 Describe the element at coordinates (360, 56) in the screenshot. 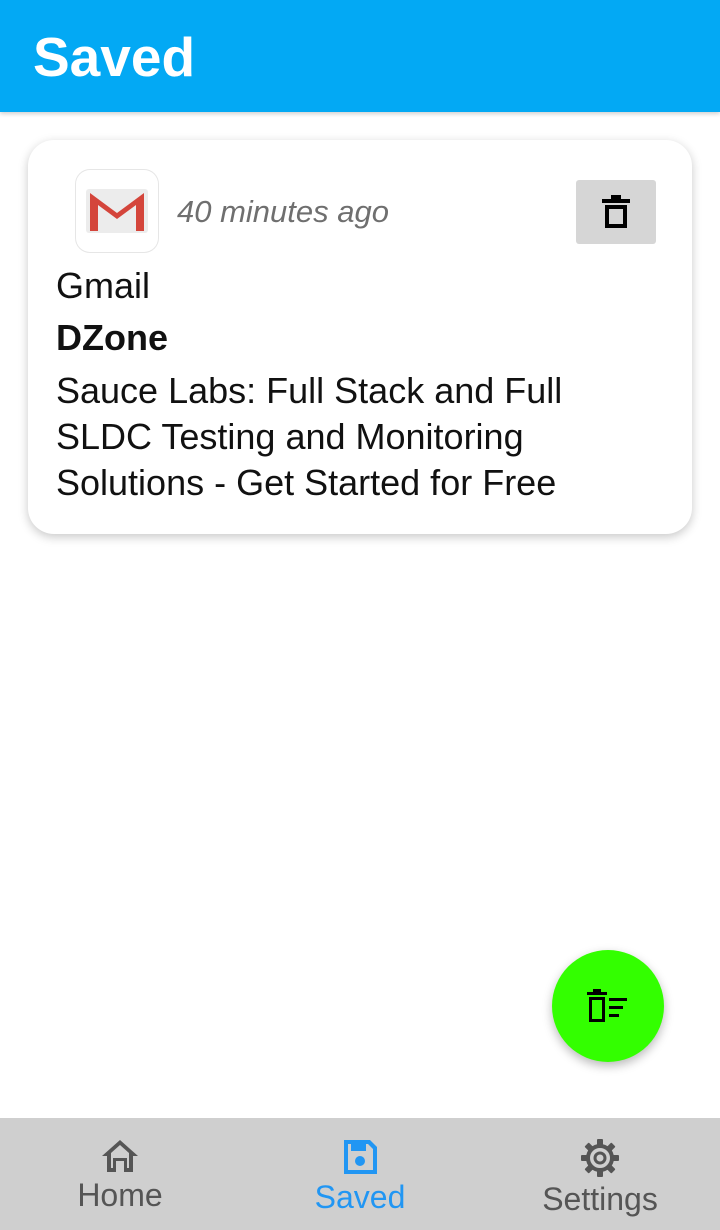

I see `app-bar: Saved` at that location.